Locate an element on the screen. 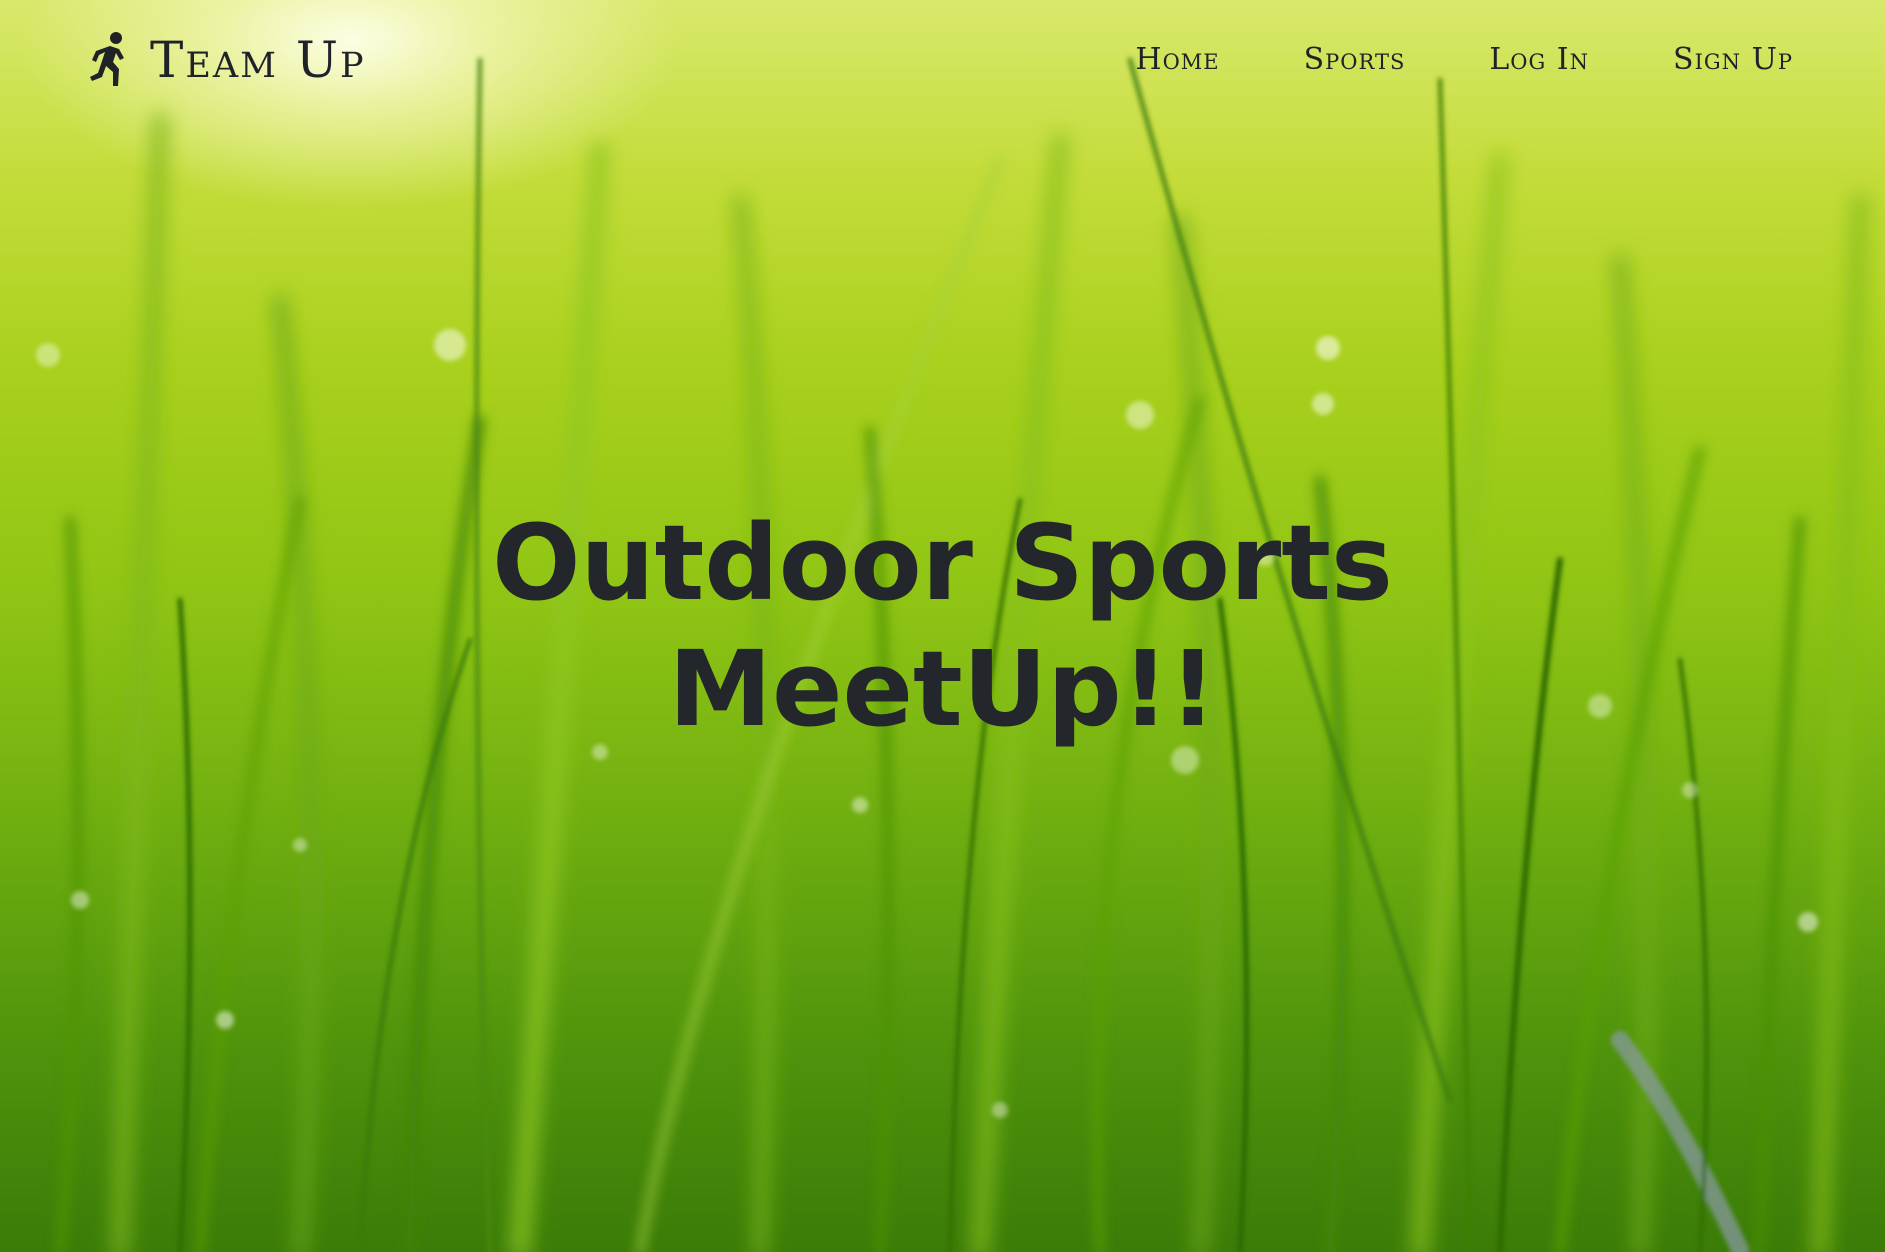  nav-link-sports: Sports is located at coordinates (1355, 60).